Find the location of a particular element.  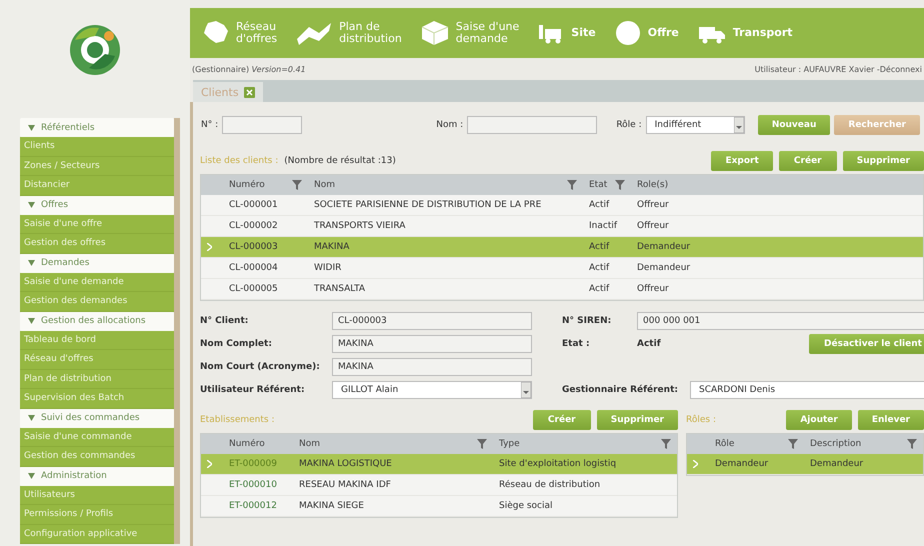

menu-item: Zones / Secteurs is located at coordinates (97, 166).